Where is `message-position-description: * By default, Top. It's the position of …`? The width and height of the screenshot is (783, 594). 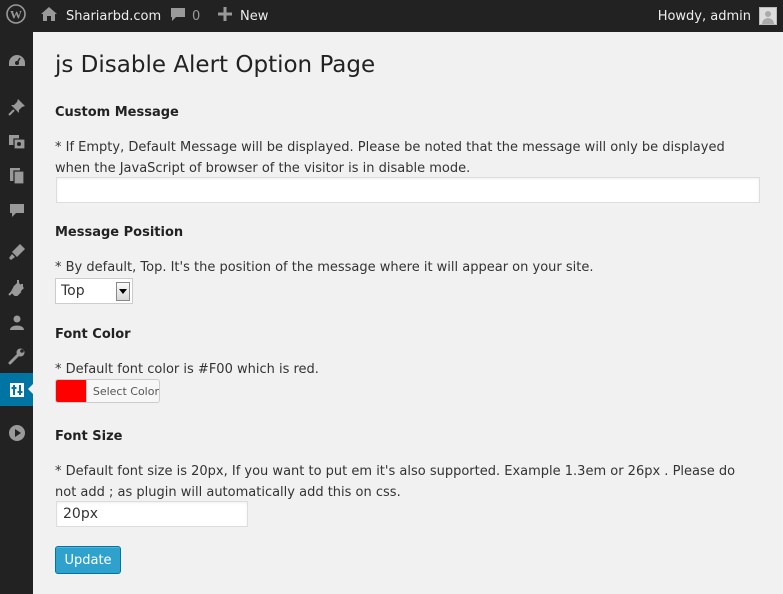 message-position-description: * By default, Top. It's the position of … is located at coordinates (324, 267).